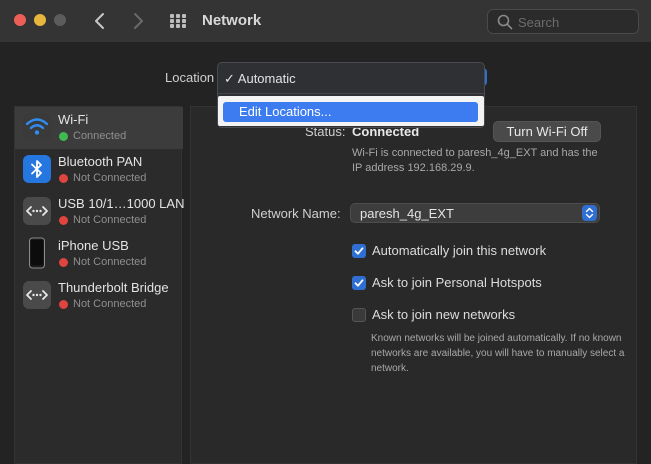 Image resolution: width=651 pixels, height=464 pixels. I want to click on zoom-button, so click(60, 20).